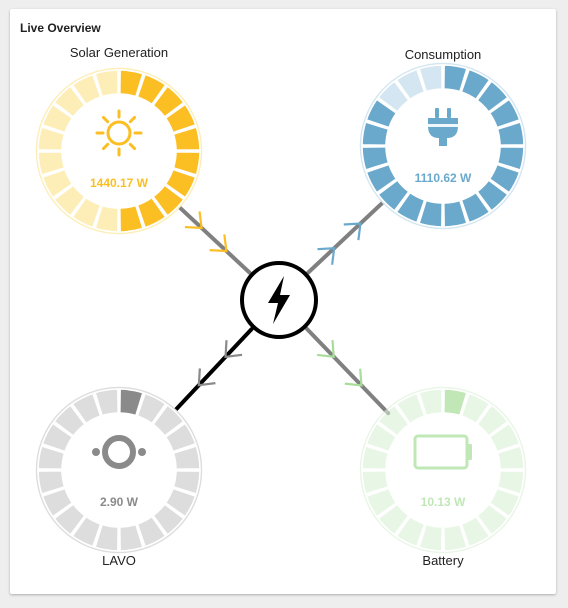  Describe the element at coordinates (119, 183) in the screenshot. I see `solar-power-value: 1440.17 W` at that location.